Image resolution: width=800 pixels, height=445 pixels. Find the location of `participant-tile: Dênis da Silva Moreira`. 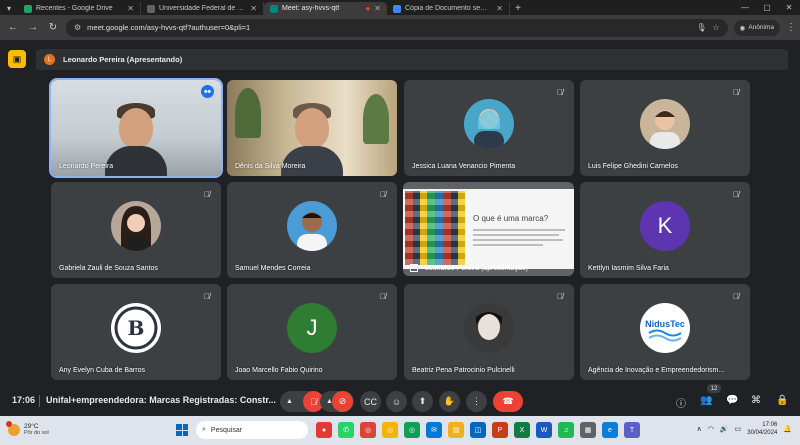

participant-tile: Dênis da Silva Moreira is located at coordinates (312, 128).